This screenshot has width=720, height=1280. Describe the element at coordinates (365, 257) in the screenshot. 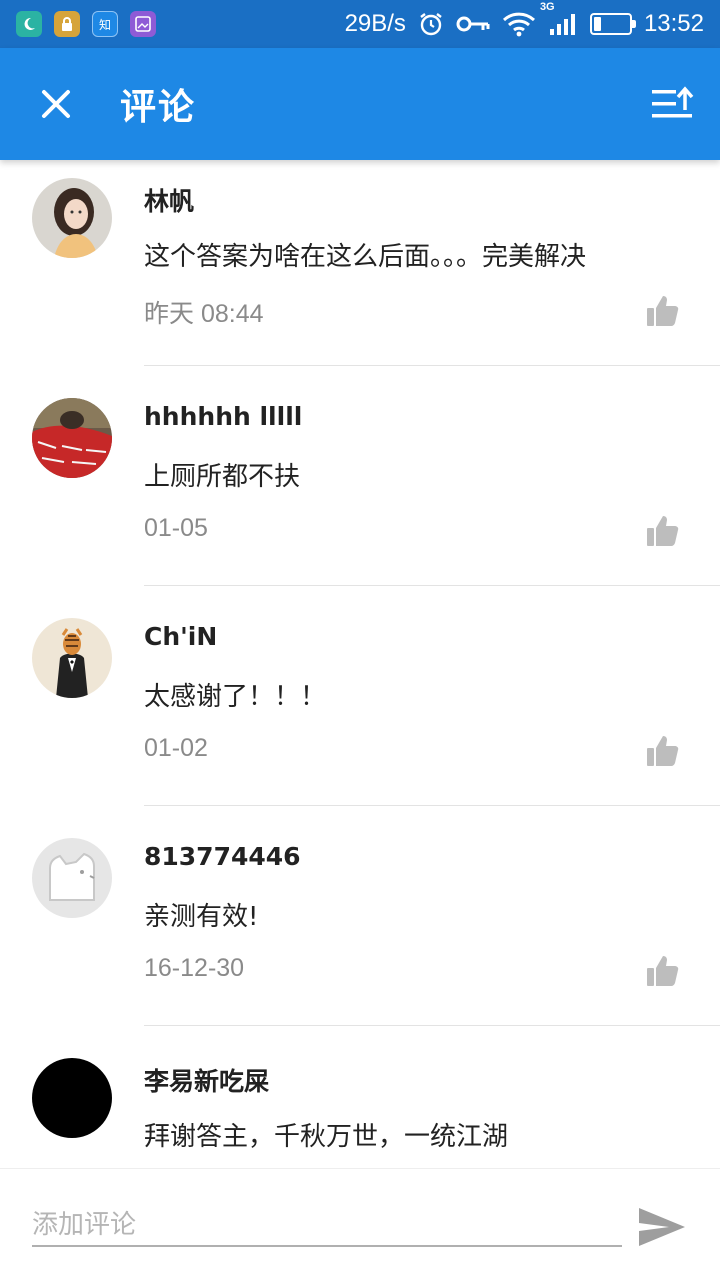

I see `comment-text: 这个答案为啥在这么后面。。。完美解决` at that location.